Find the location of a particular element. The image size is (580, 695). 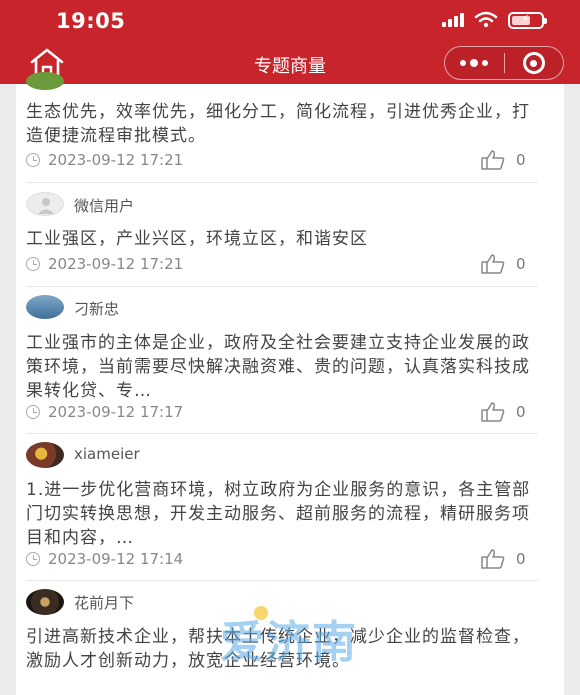

status-time: 19:05 is located at coordinates (91, 21).